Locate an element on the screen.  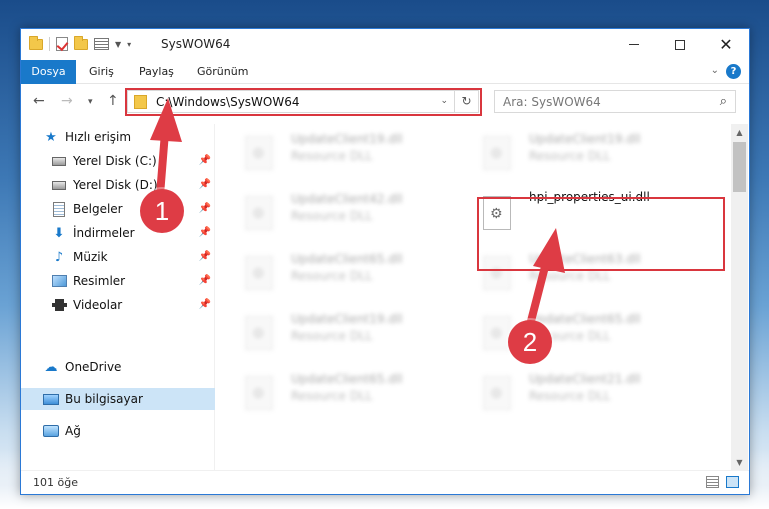
large-icons-view-icon is located at coordinates (732, 482).